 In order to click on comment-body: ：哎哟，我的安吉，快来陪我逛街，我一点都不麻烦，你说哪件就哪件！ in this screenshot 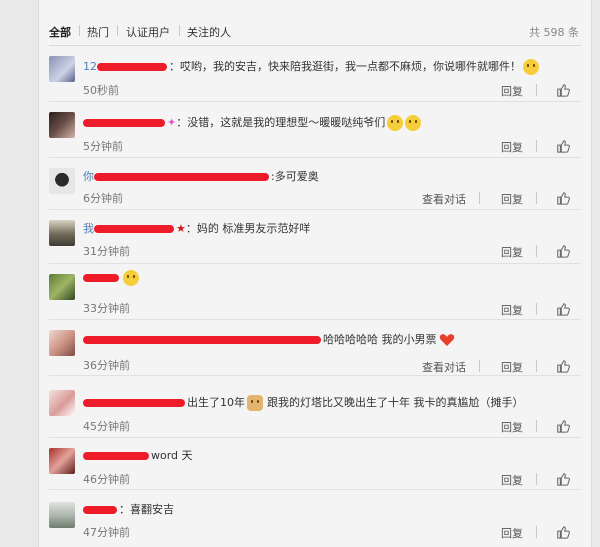, I will do `click(345, 66)`.